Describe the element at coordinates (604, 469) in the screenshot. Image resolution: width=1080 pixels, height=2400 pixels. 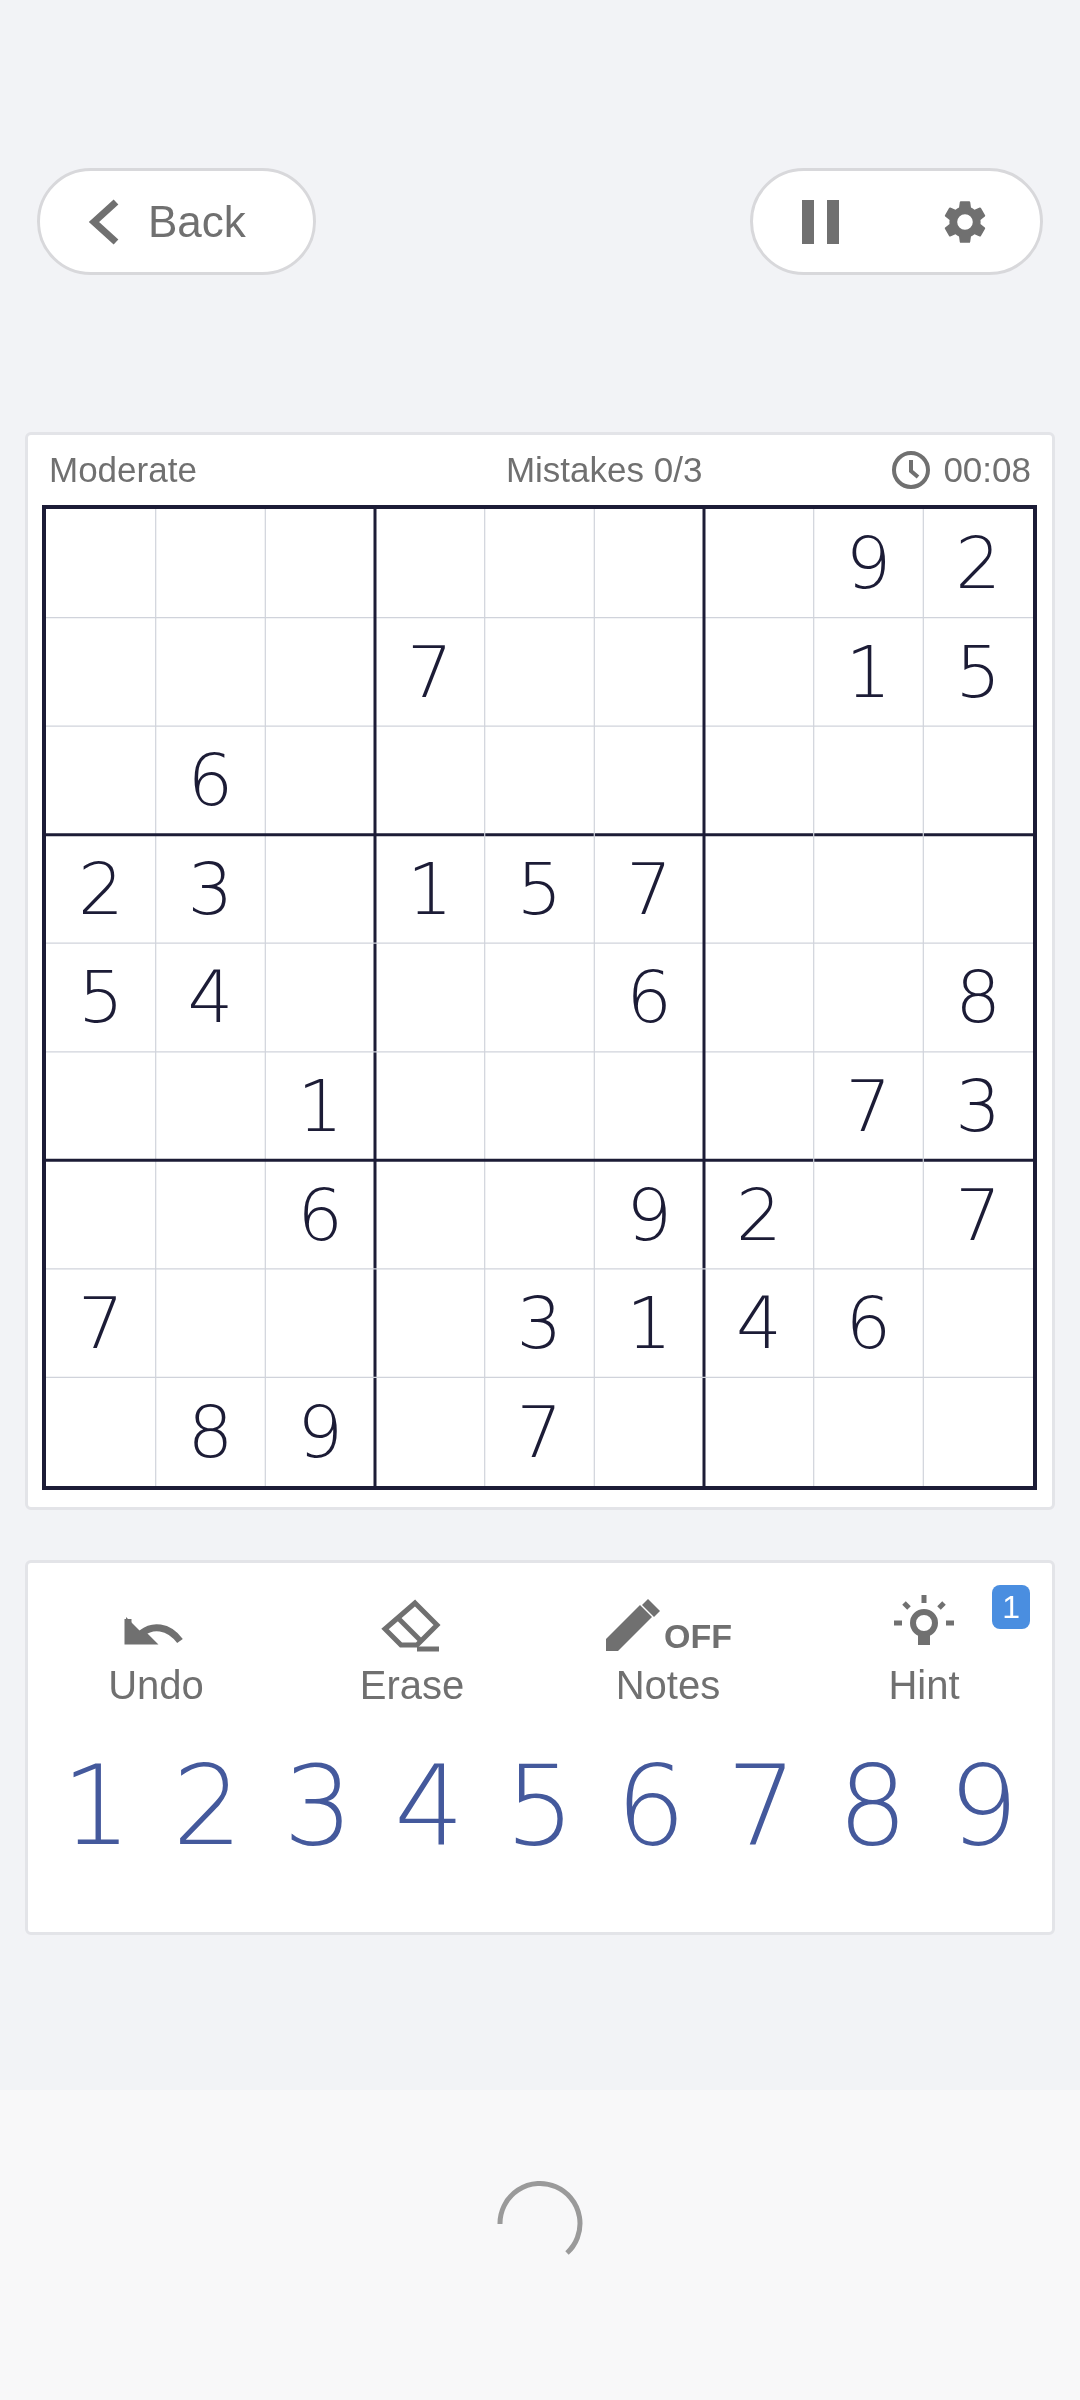
I see `mistakes-counter: Mistakes 0/3` at that location.